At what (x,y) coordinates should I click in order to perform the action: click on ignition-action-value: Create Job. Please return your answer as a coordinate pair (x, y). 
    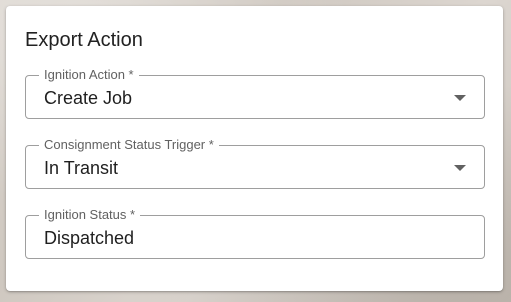
    Looking at the image, I should click on (88, 98).